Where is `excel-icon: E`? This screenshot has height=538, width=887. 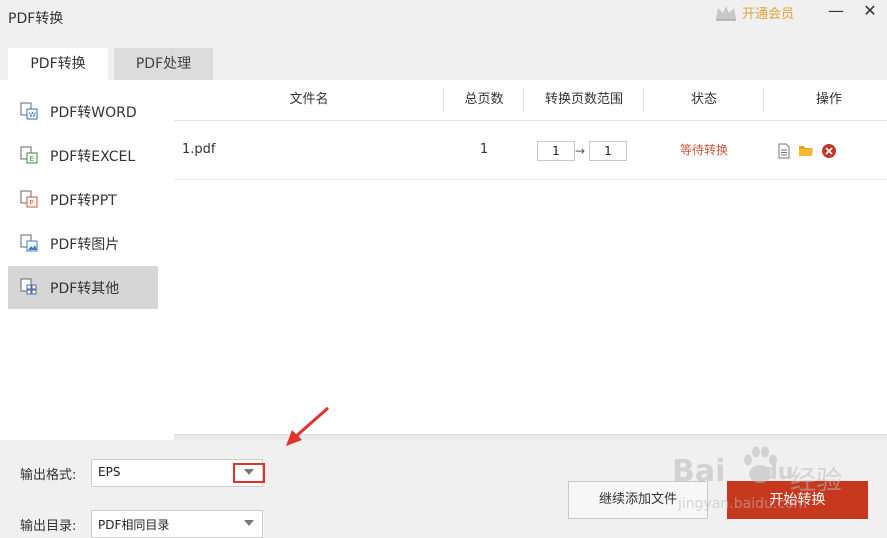 excel-icon: E is located at coordinates (29, 155).